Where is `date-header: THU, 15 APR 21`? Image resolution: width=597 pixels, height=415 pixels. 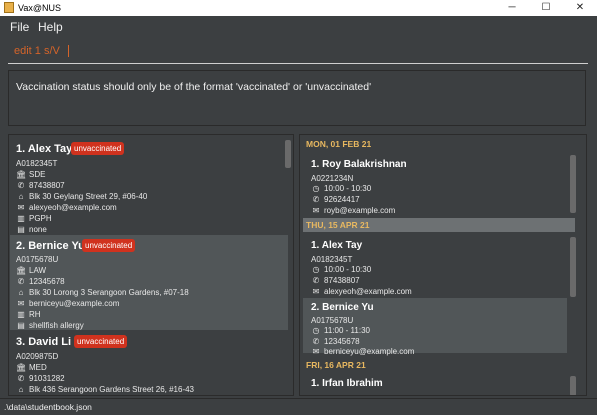
date-header: THU, 15 APR 21 is located at coordinates (439, 225).